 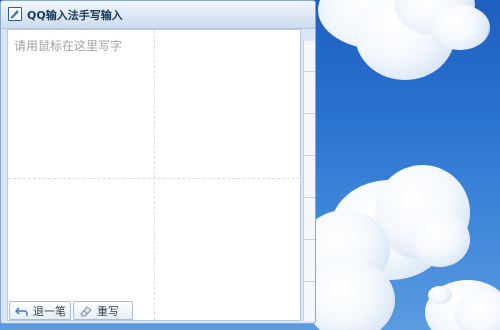 What do you see at coordinates (108, 311) in the screenshot?
I see `rewrite-label: 重写` at bounding box center [108, 311].